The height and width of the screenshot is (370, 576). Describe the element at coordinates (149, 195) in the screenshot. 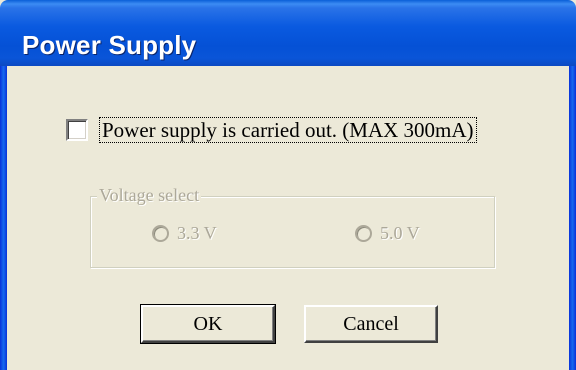

I see `voltage-select-legend: Voltage select` at that location.